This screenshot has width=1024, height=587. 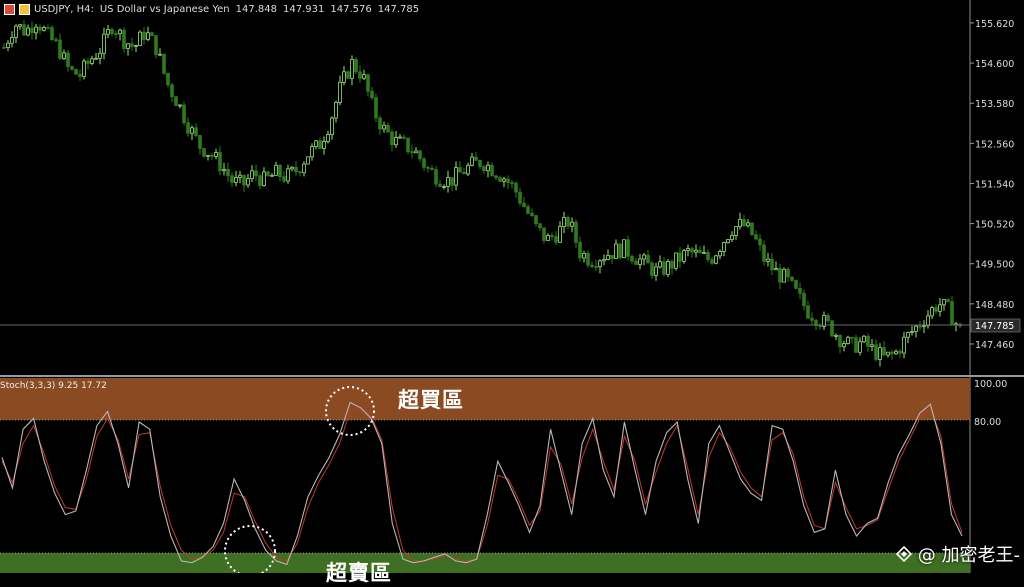 I want to click on symbol-icon, so click(x=9, y=9).